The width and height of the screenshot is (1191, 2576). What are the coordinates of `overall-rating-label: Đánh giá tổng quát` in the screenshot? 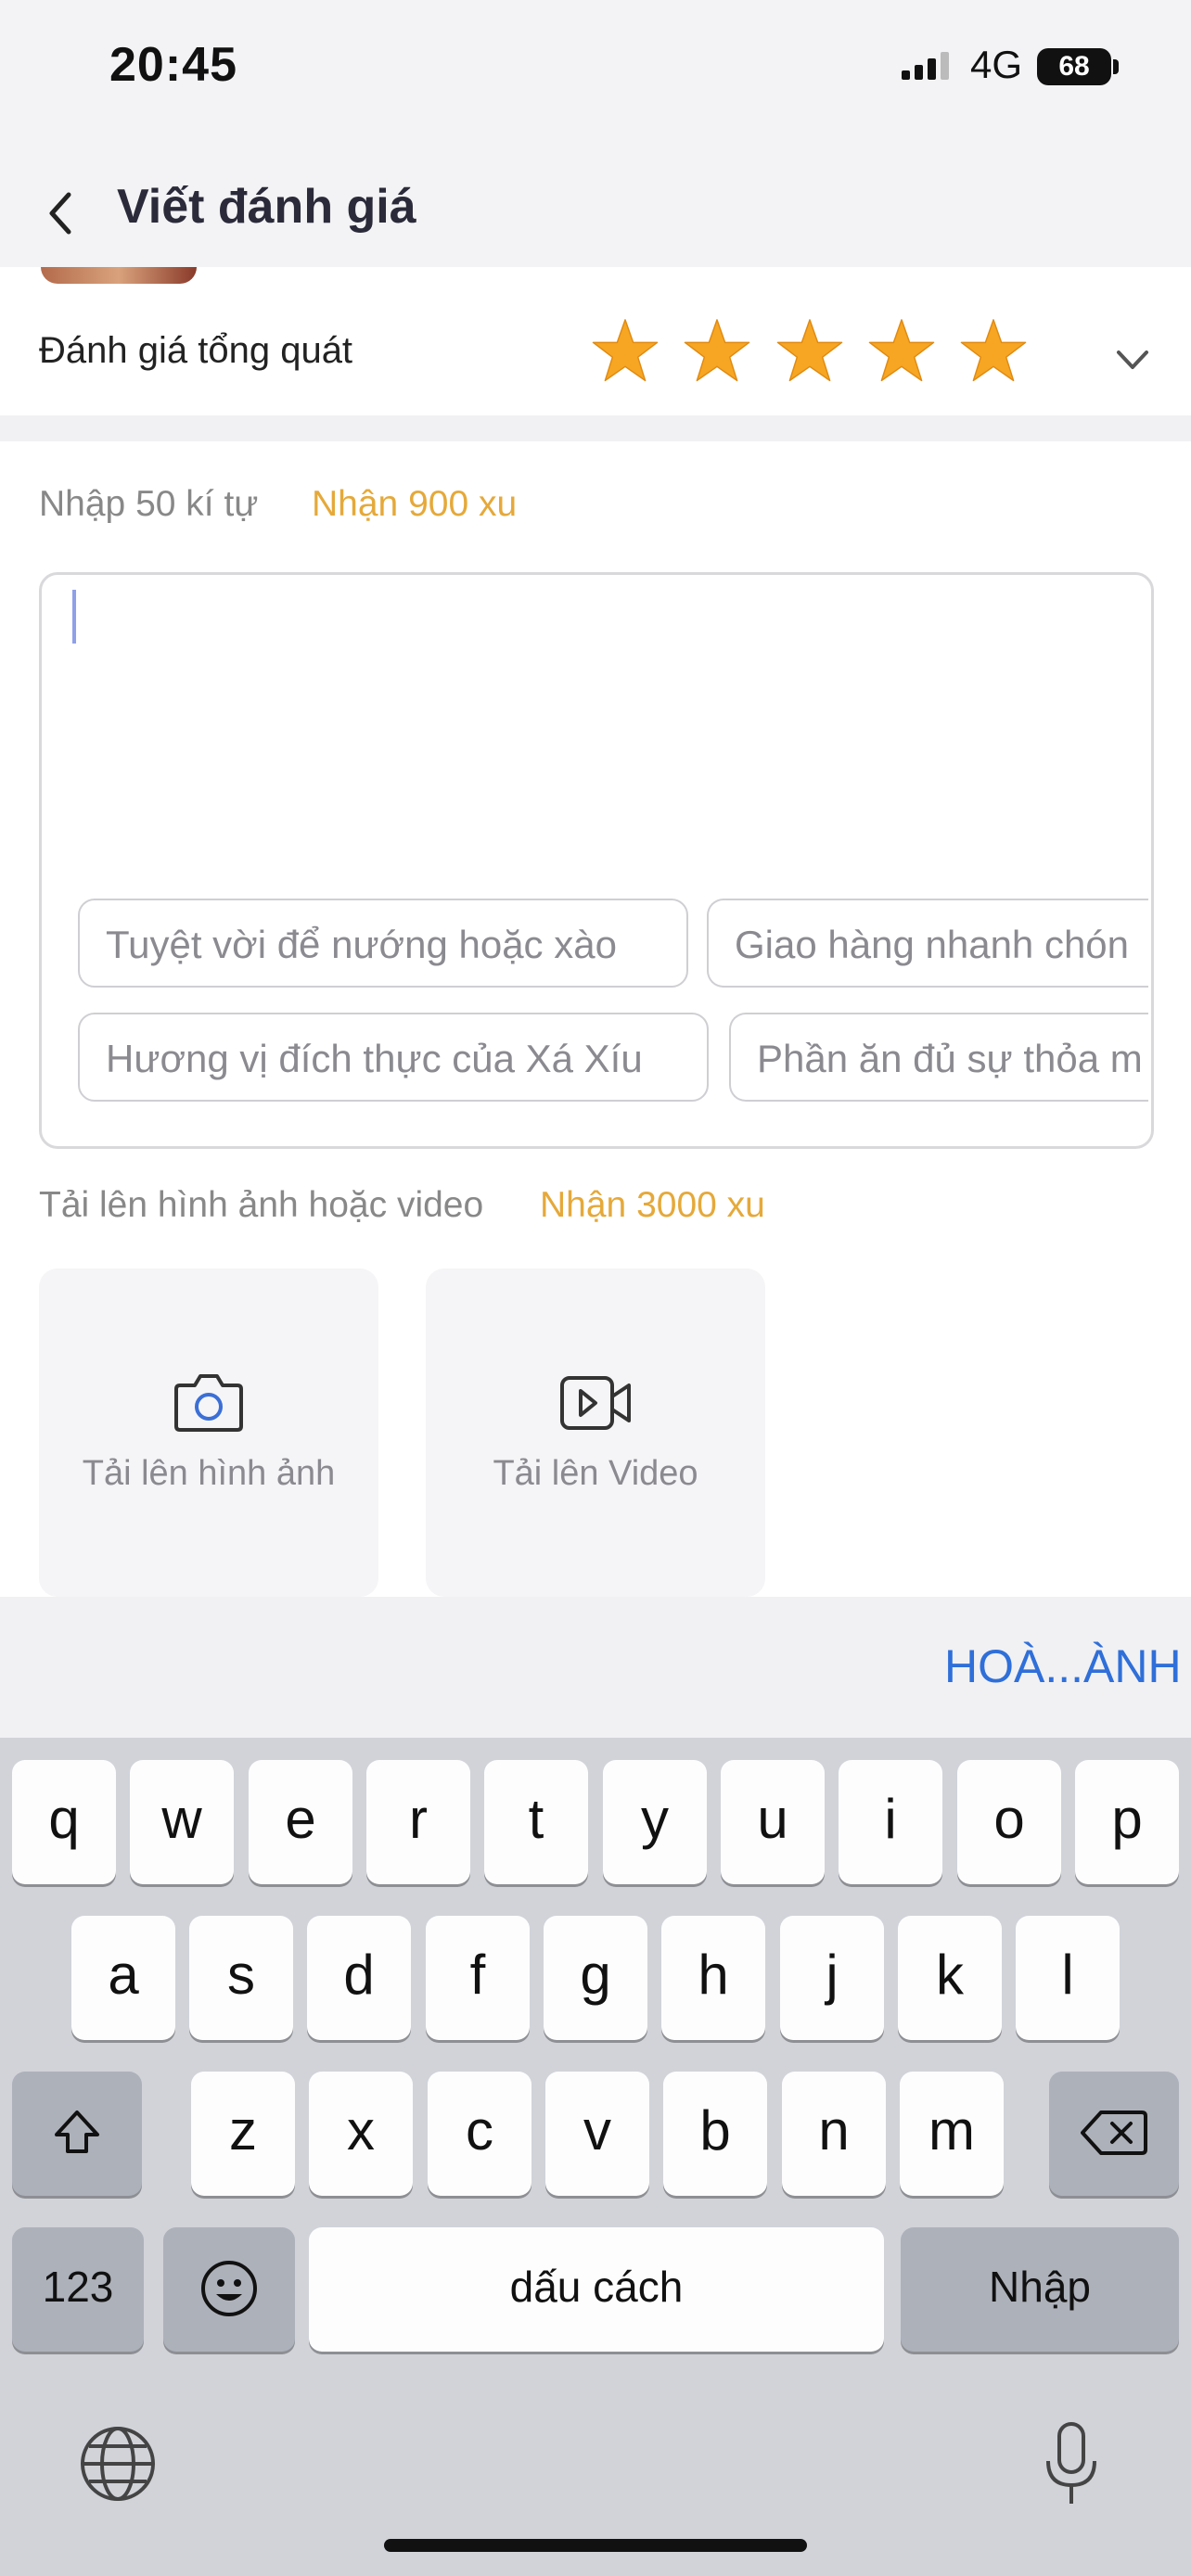 It's located at (196, 350).